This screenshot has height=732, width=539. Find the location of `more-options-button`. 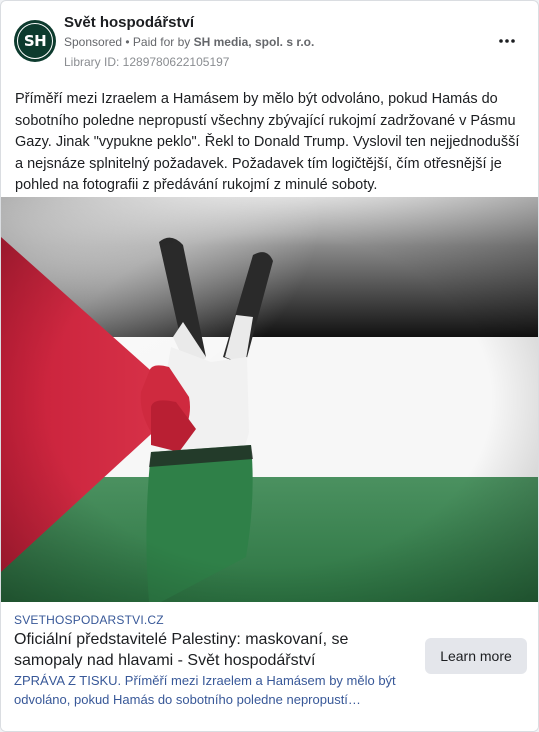

more-options-button is located at coordinates (507, 41).